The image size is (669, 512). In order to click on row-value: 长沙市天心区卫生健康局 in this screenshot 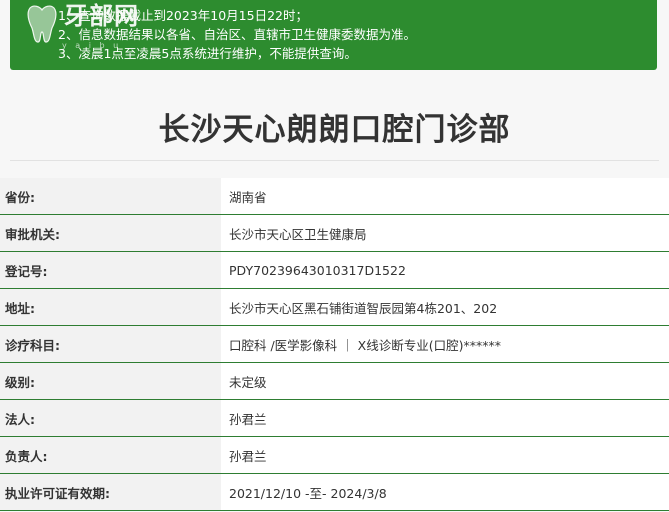, I will do `click(445, 233)`.